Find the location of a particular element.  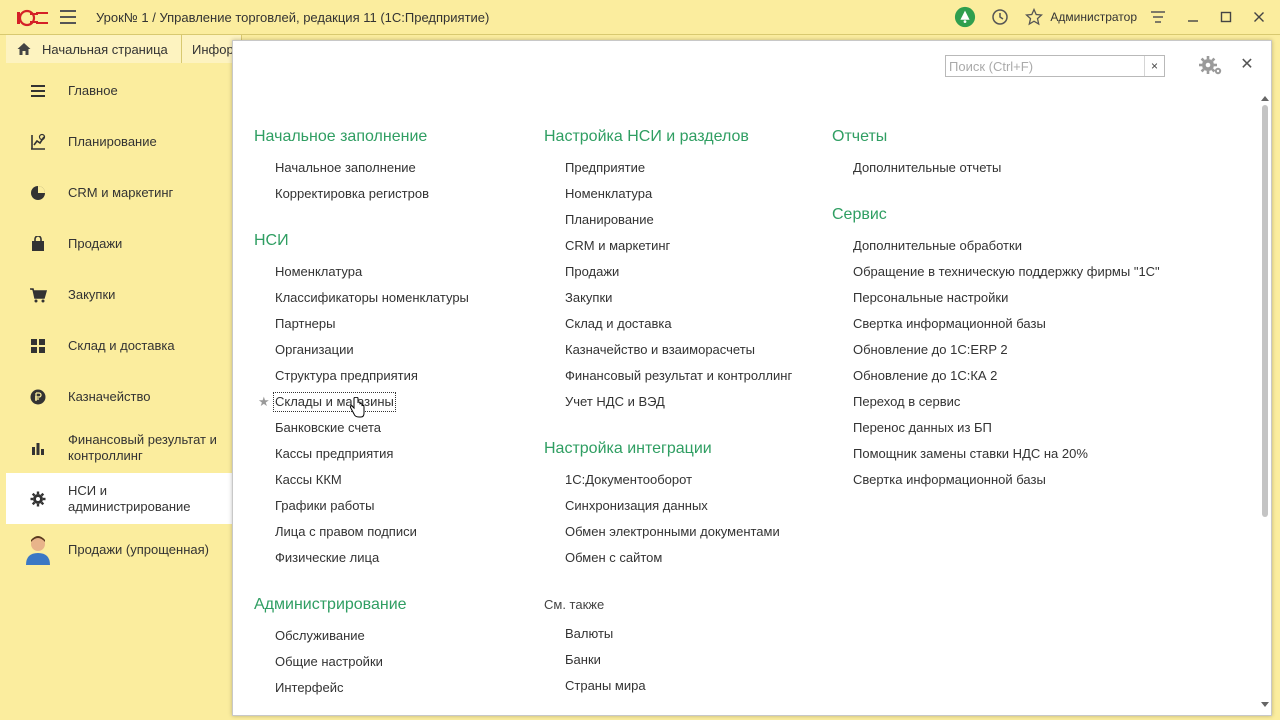

menu-link: Учет НДС и ВЭД is located at coordinates (615, 402).